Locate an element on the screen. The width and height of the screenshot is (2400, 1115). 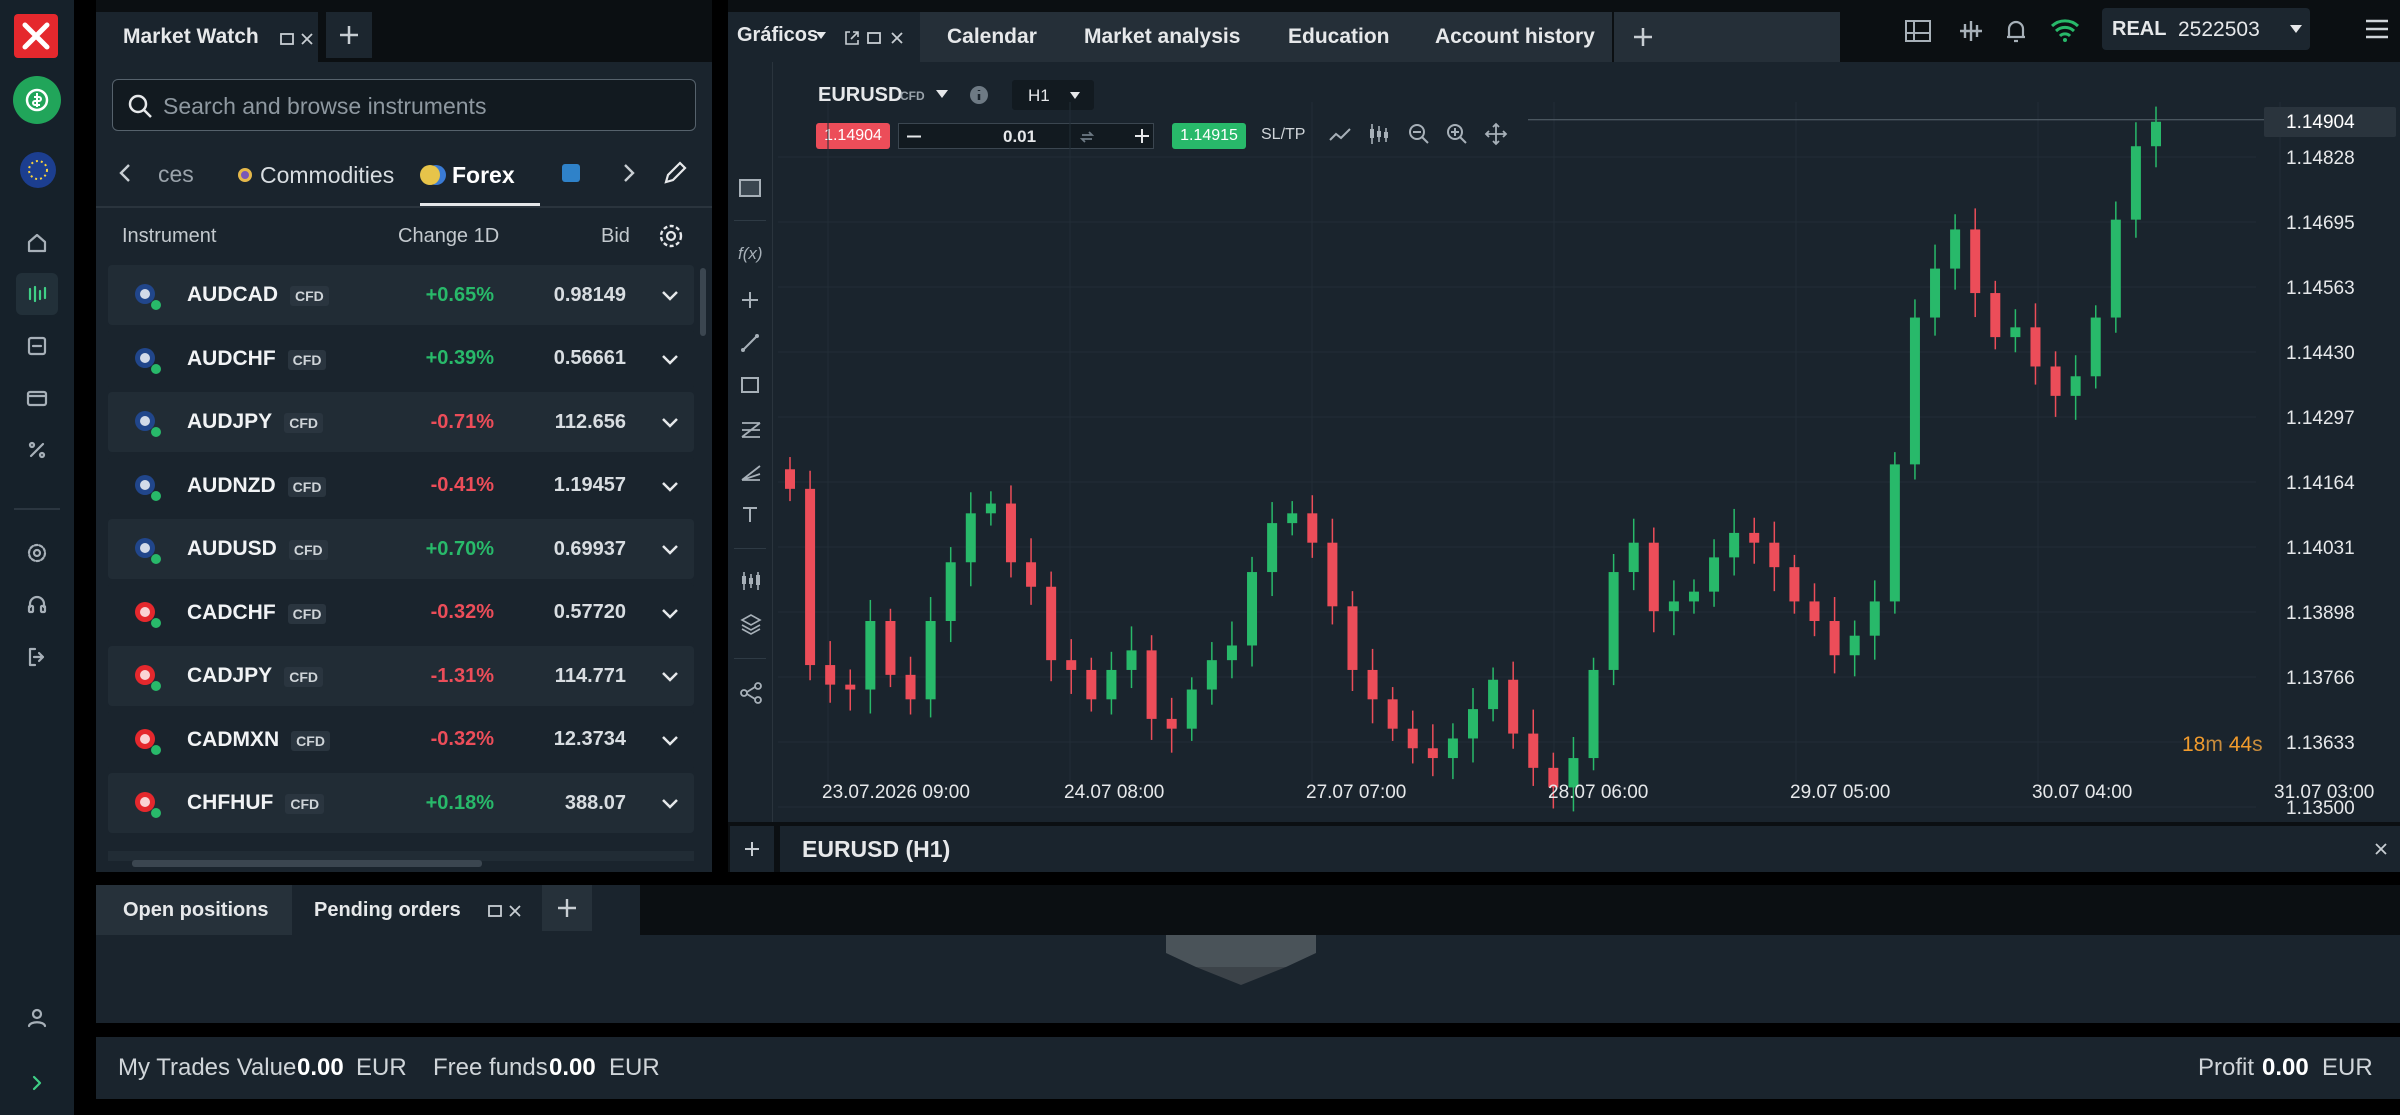
col-bid: Bid is located at coordinates (615, 236).